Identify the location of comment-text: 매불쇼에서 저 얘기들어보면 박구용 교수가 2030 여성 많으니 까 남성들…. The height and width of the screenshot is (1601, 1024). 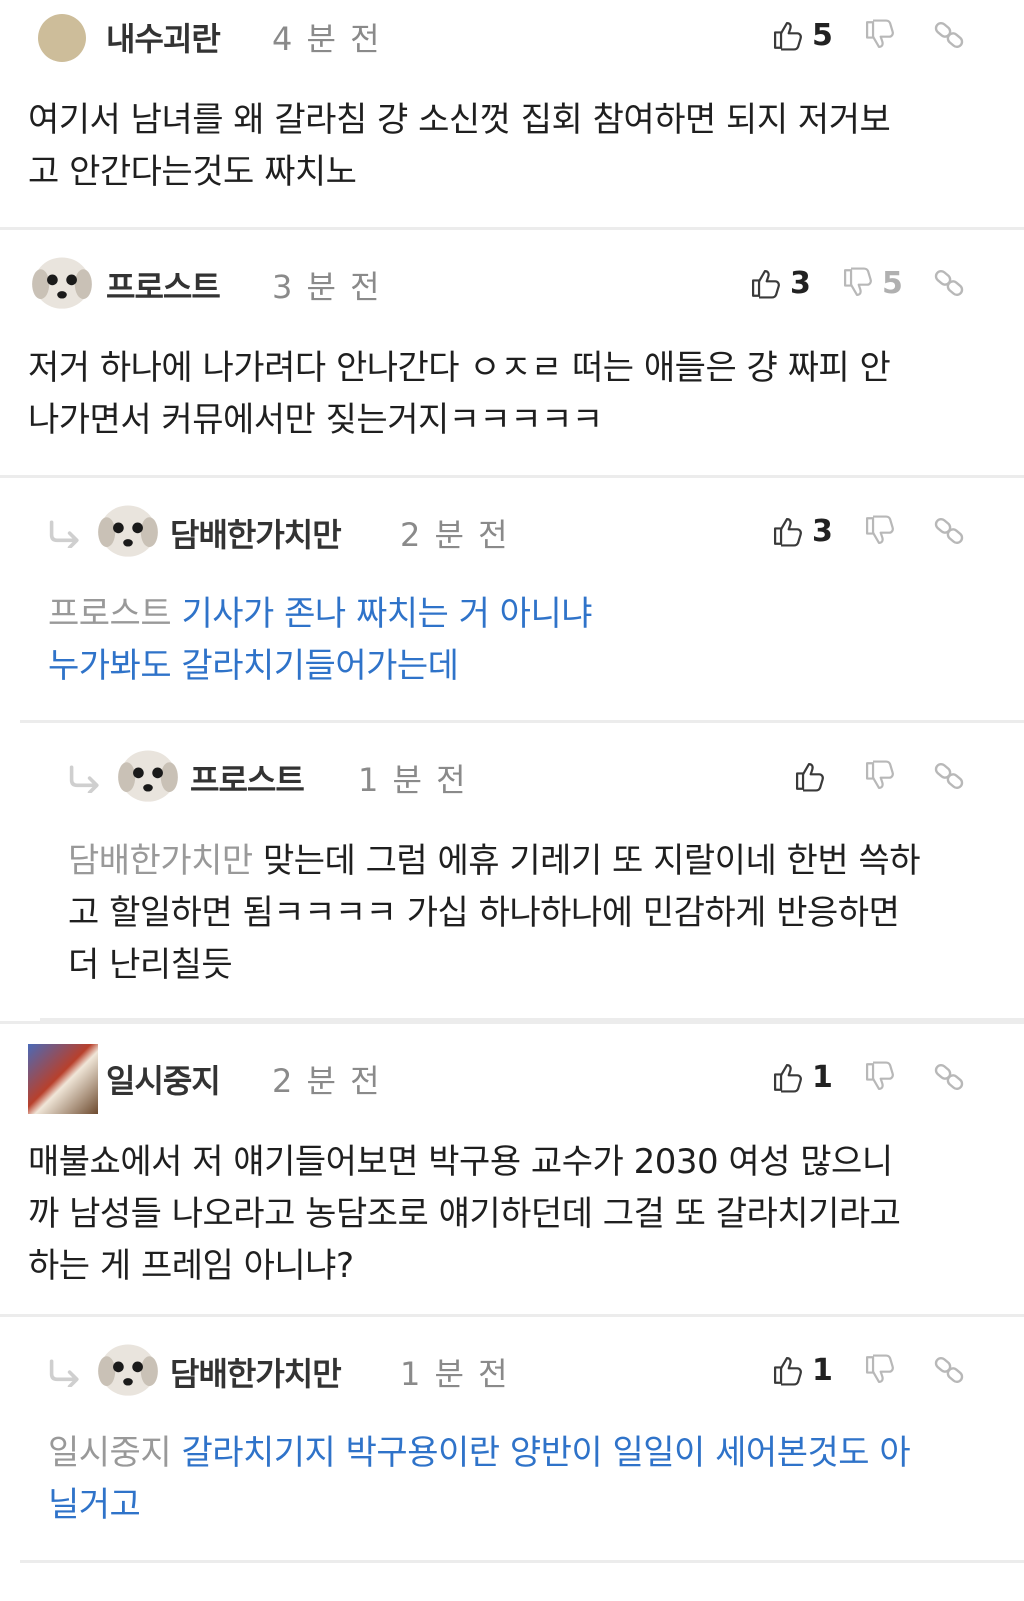
(508, 1214).